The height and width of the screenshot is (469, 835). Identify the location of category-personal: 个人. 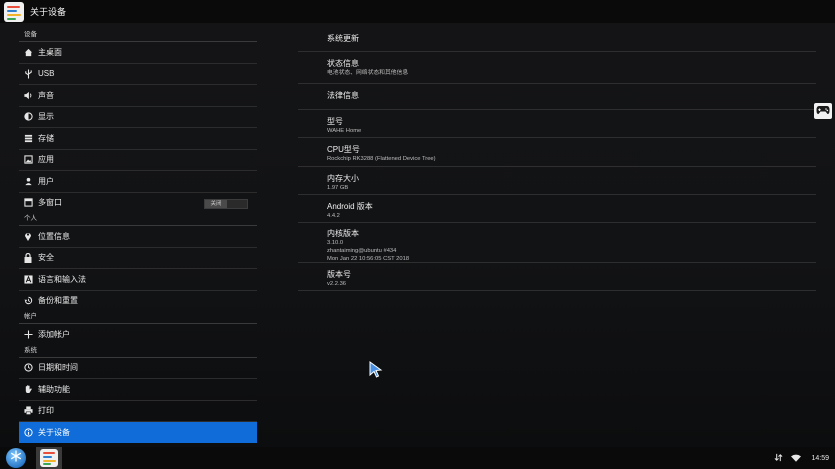
(138, 219).